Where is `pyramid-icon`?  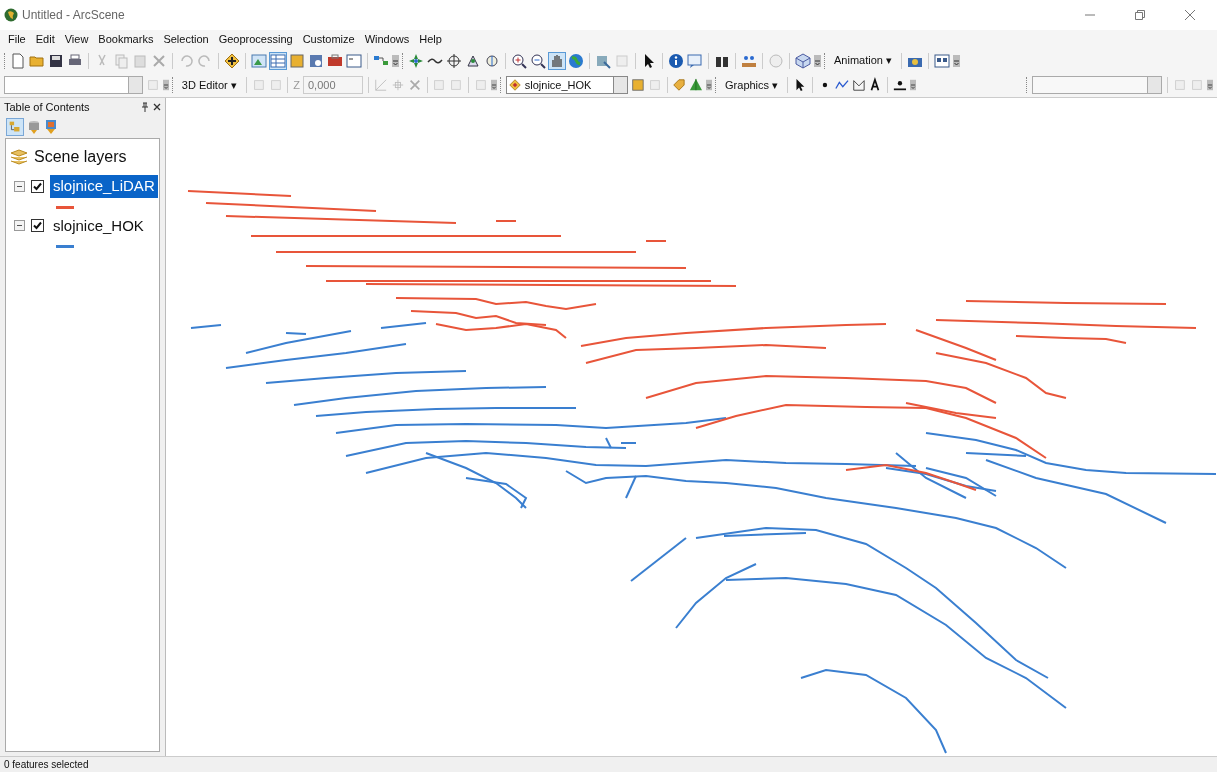
pyramid-icon is located at coordinates (696, 85).